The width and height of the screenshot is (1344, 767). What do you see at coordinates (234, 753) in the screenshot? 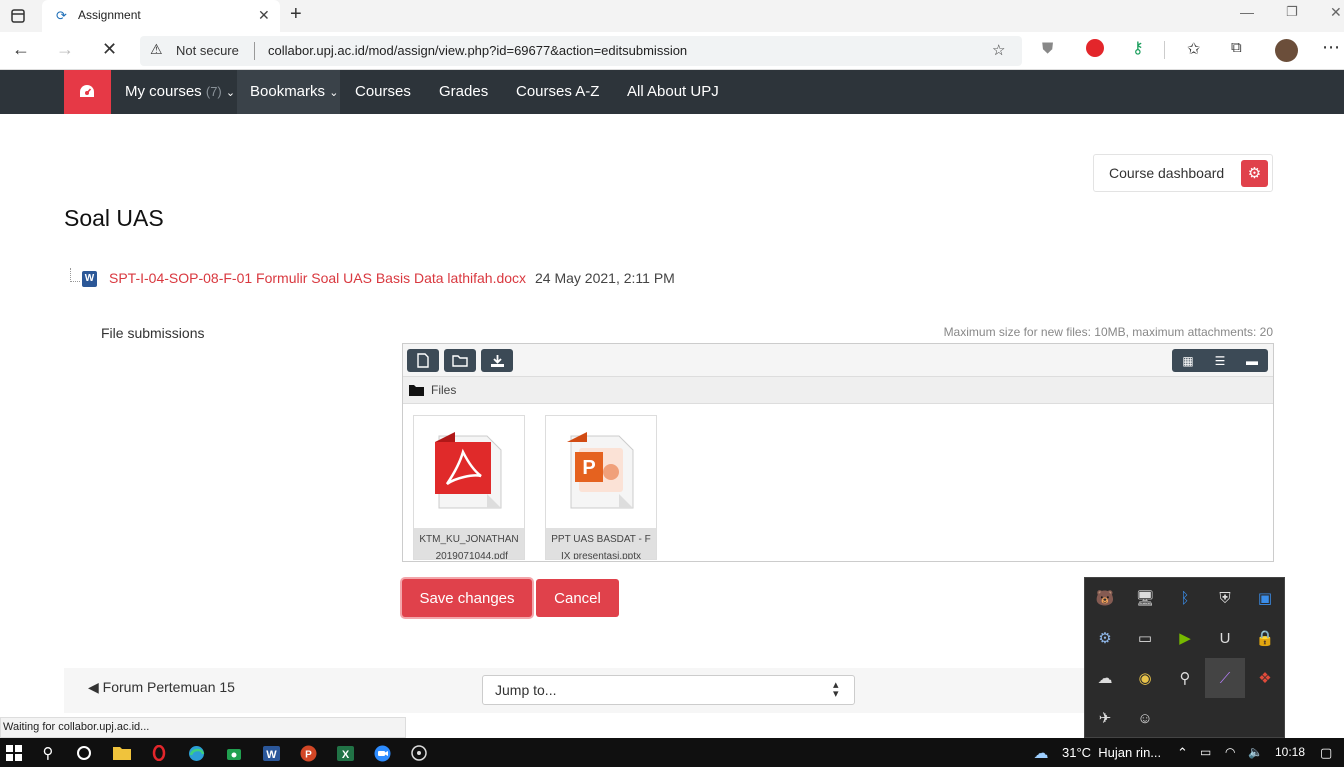
I see `store-app-icon` at bounding box center [234, 753].